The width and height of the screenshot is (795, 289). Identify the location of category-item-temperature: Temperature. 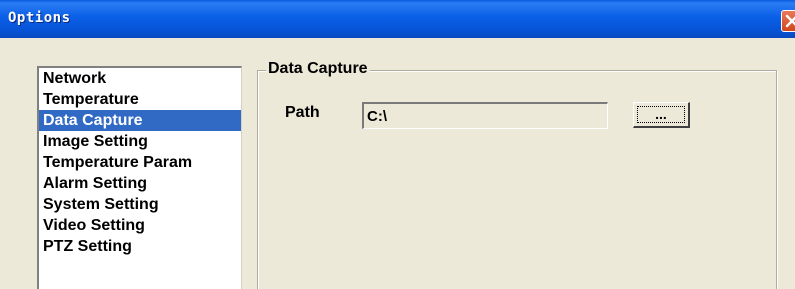
(140, 99).